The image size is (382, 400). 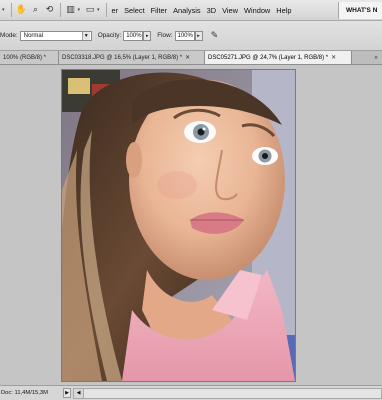 I want to click on menu-window: Window, so click(x=257, y=10).